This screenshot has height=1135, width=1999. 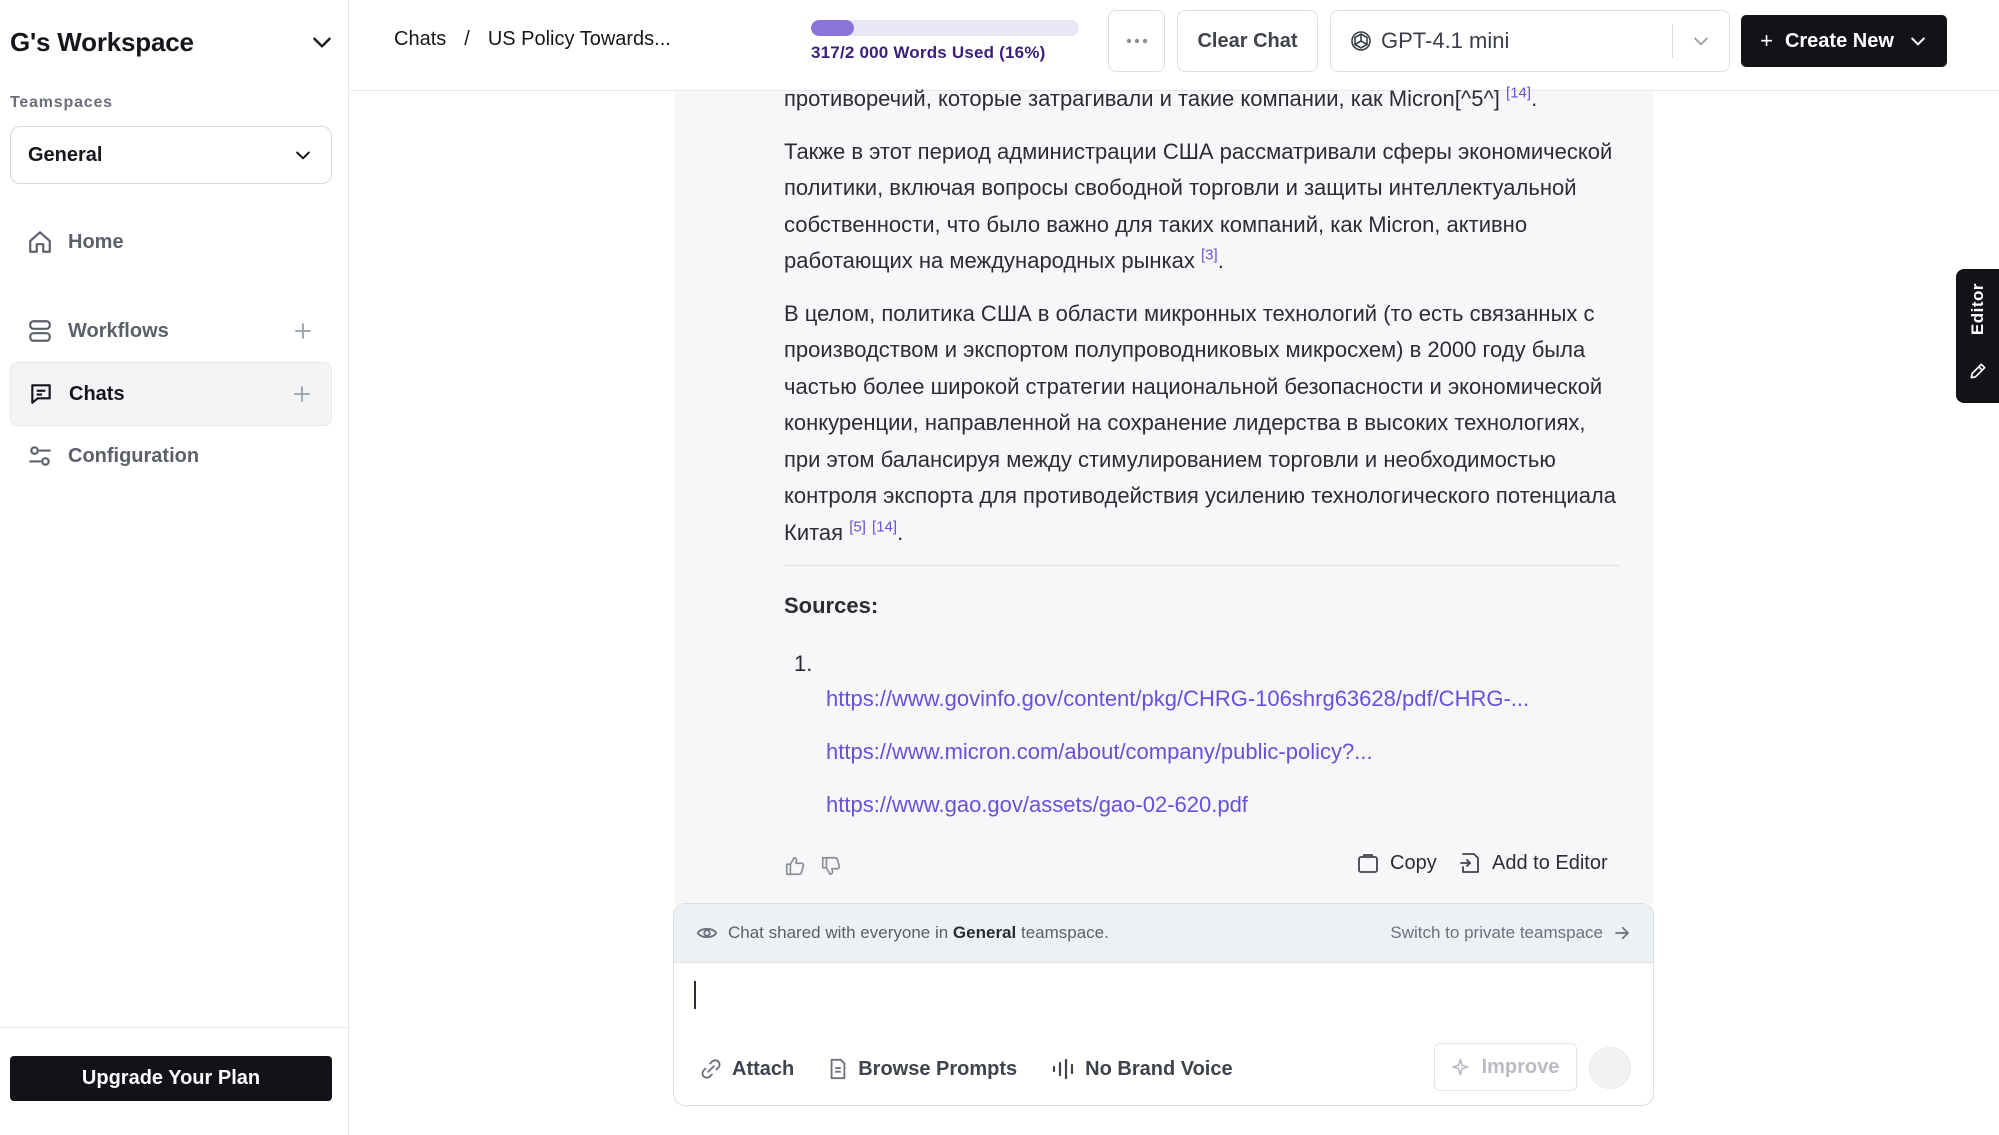 What do you see at coordinates (302, 394) in the screenshot?
I see `add-chat-icon` at bounding box center [302, 394].